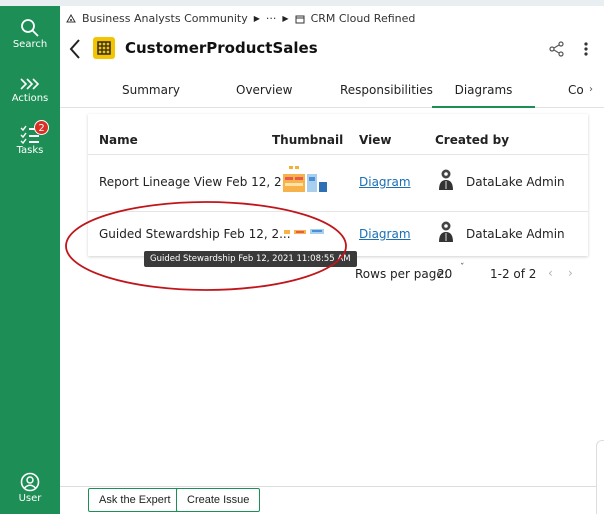 Image resolution: width=604 pixels, height=514 pixels. I want to click on top-strip, so click(302, 3).